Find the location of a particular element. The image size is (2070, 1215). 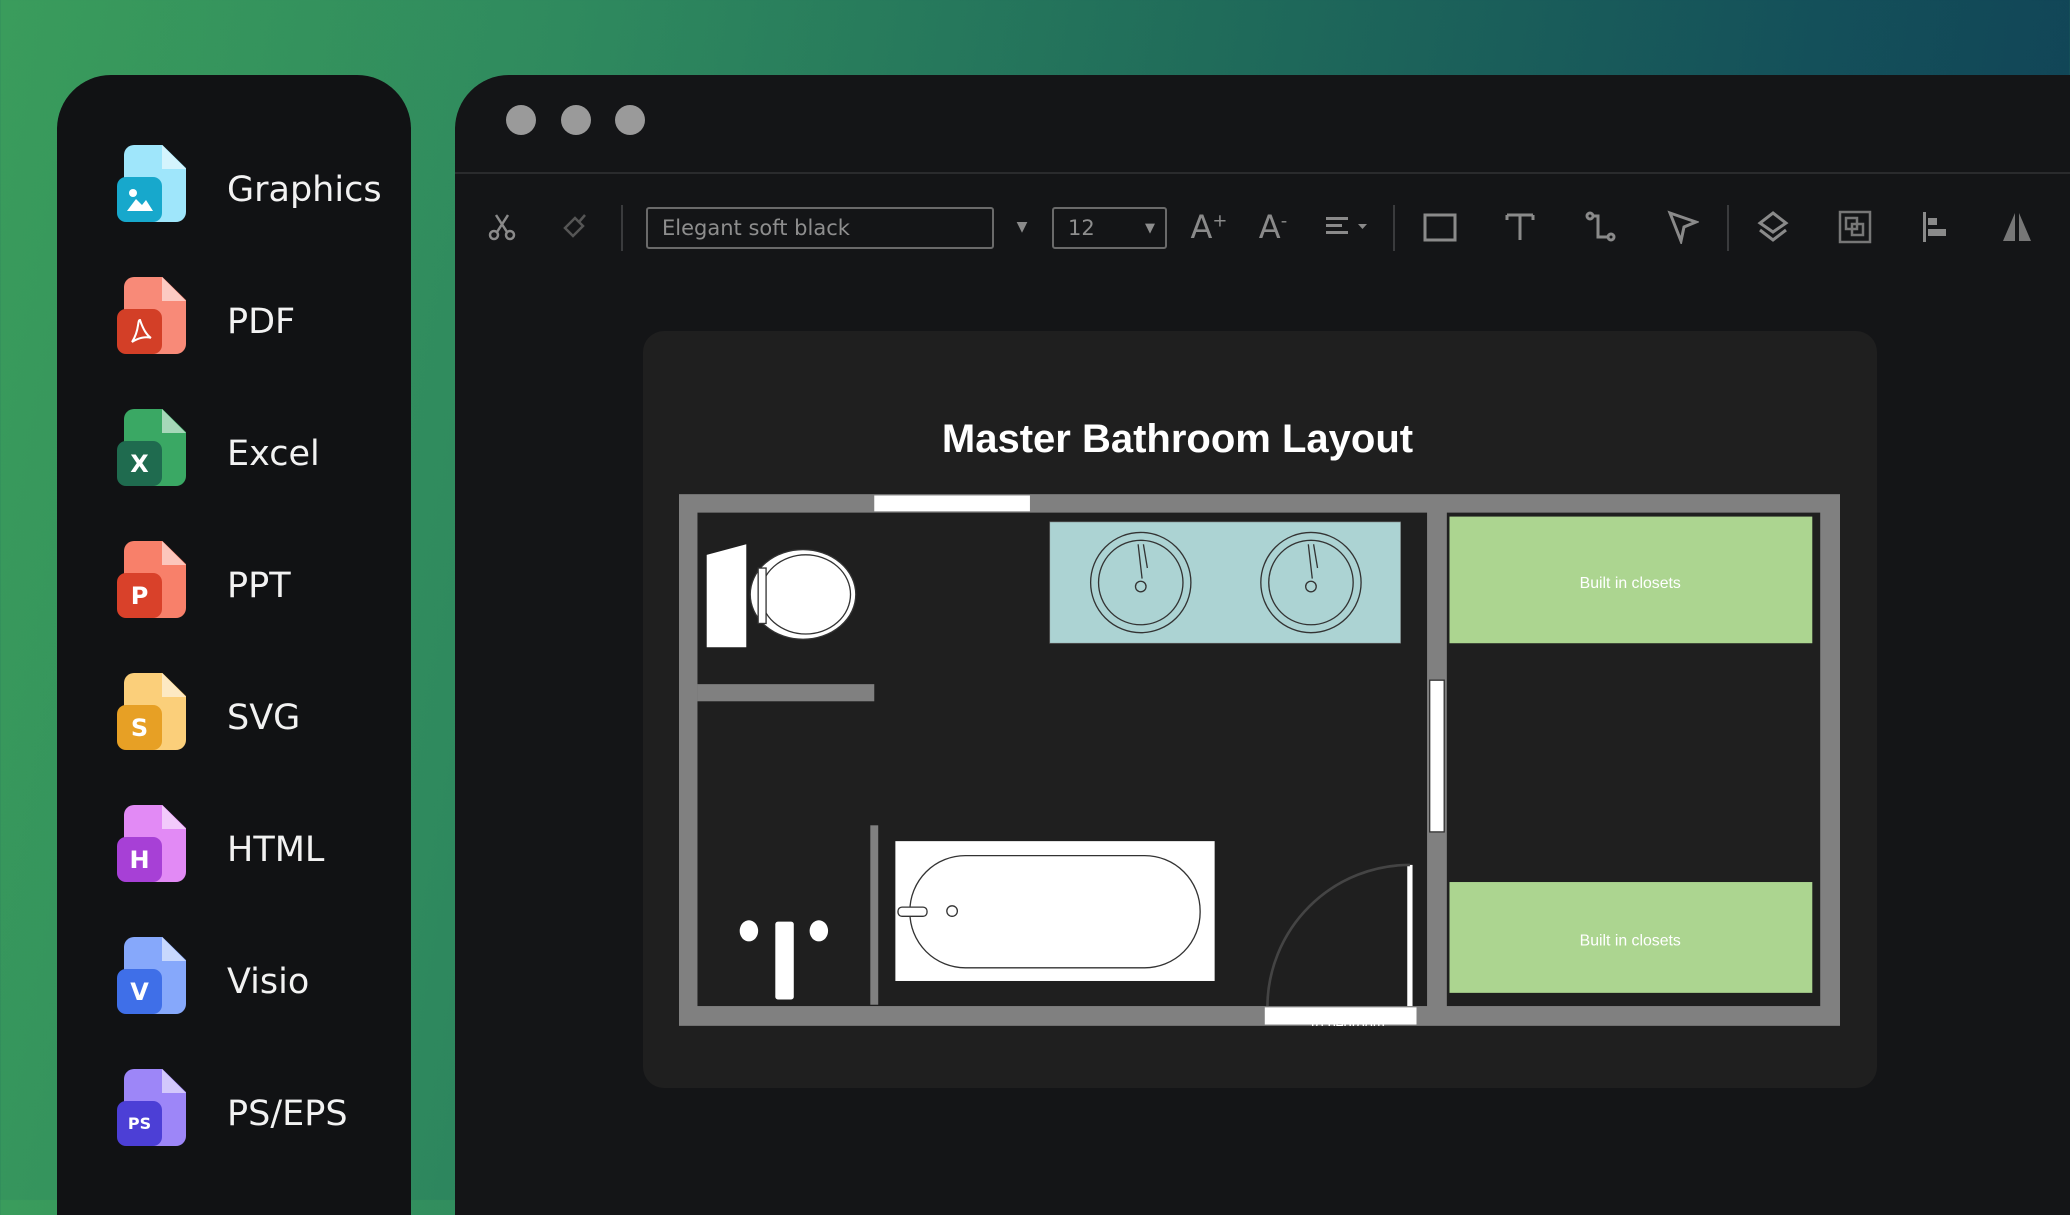

partition-wall is located at coordinates (786, 693).